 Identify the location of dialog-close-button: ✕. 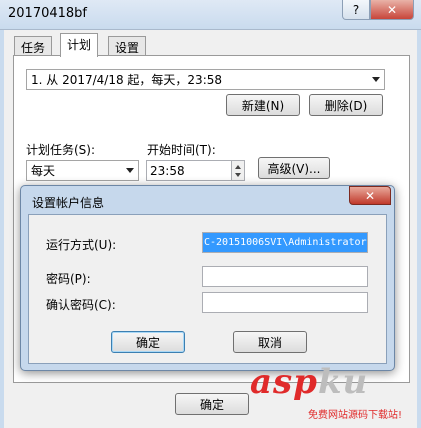
(370, 195).